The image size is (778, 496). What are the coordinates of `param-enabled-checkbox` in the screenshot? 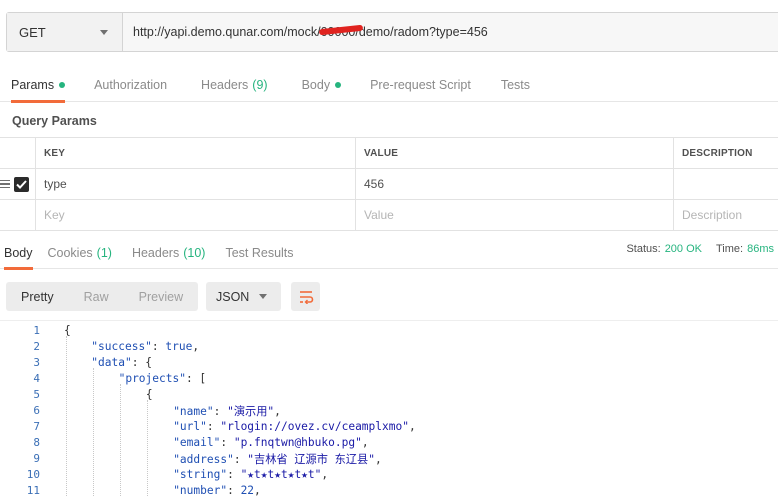 It's located at (21, 184).